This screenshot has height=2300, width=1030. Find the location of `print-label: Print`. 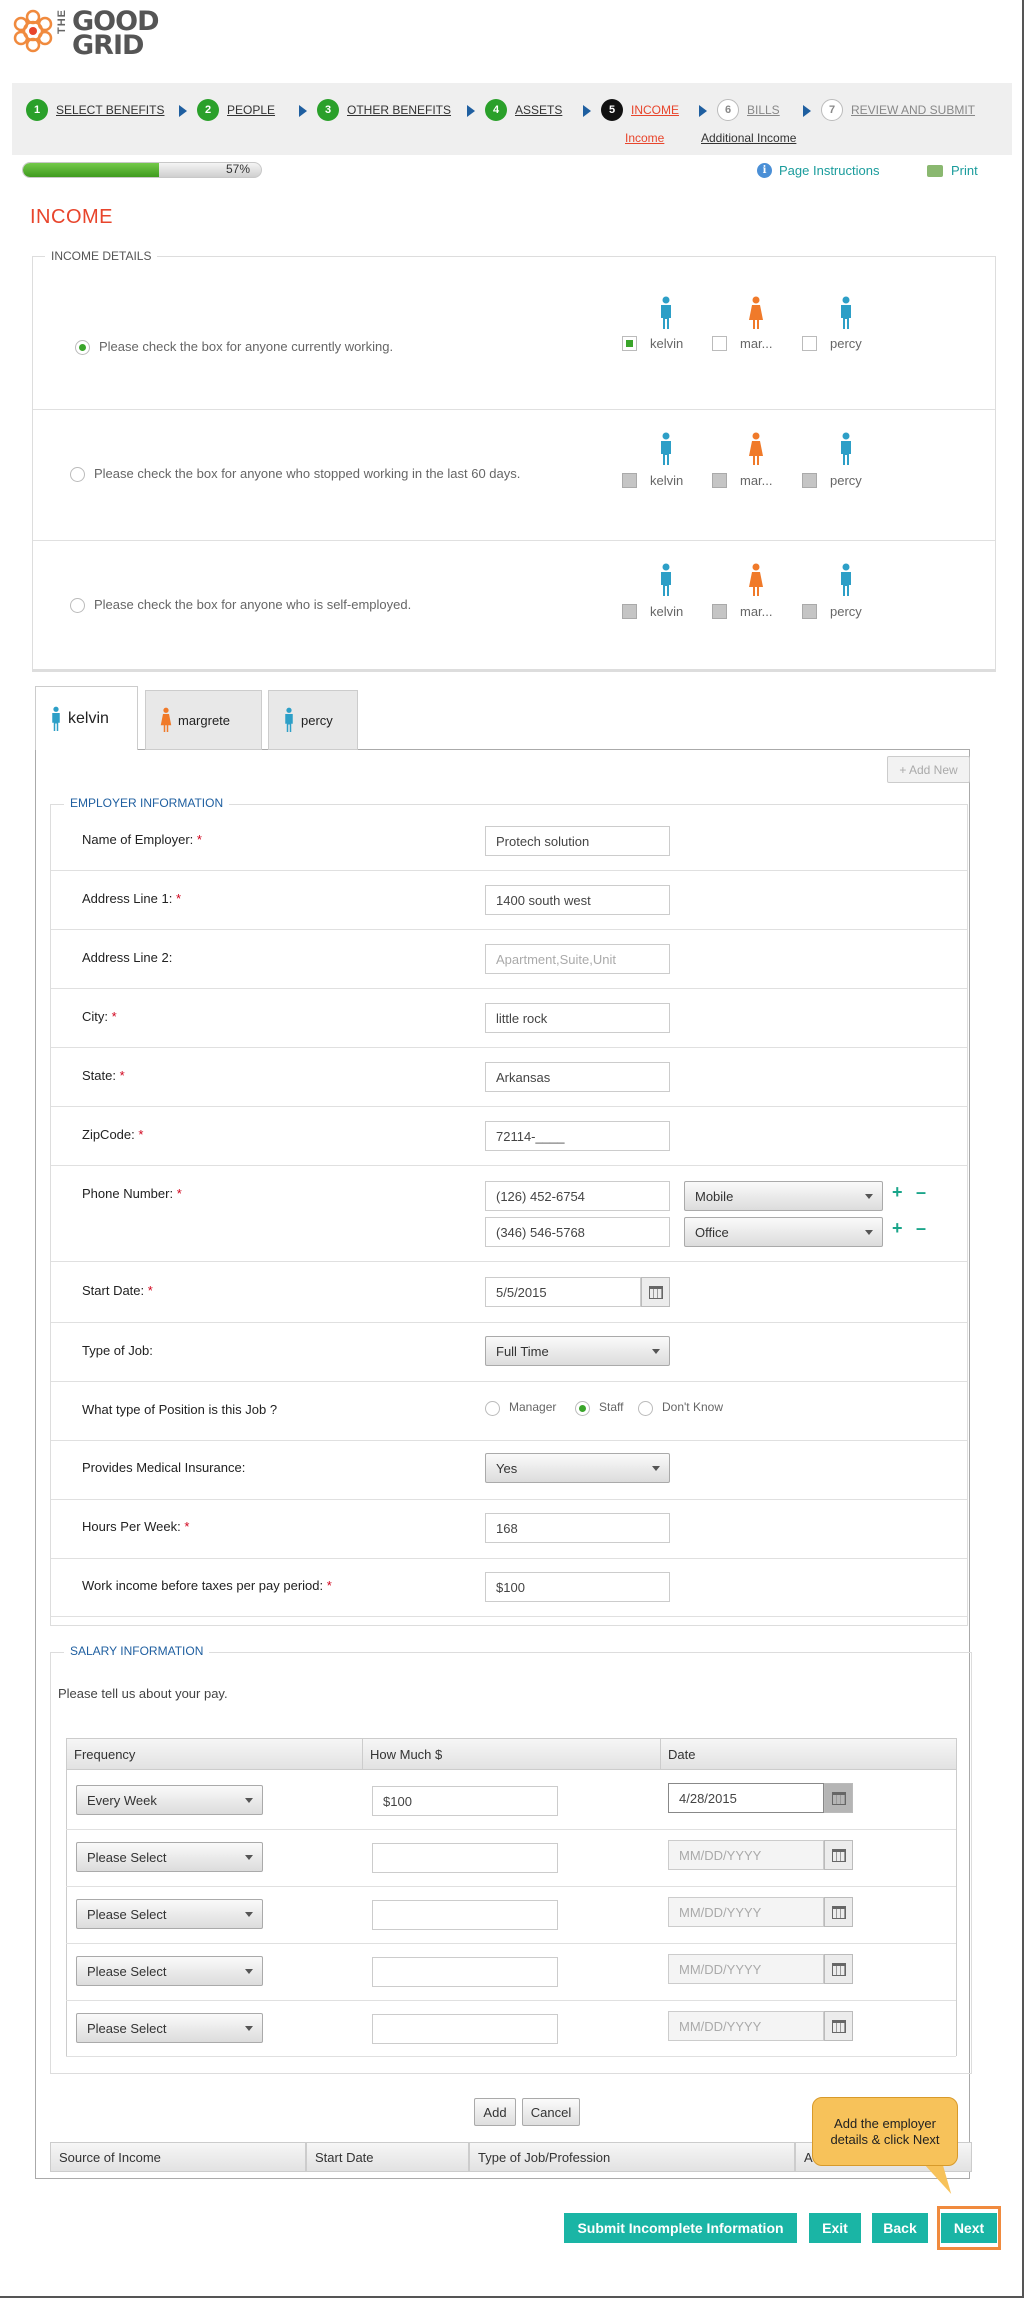

print-label: Print is located at coordinates (964, 170).